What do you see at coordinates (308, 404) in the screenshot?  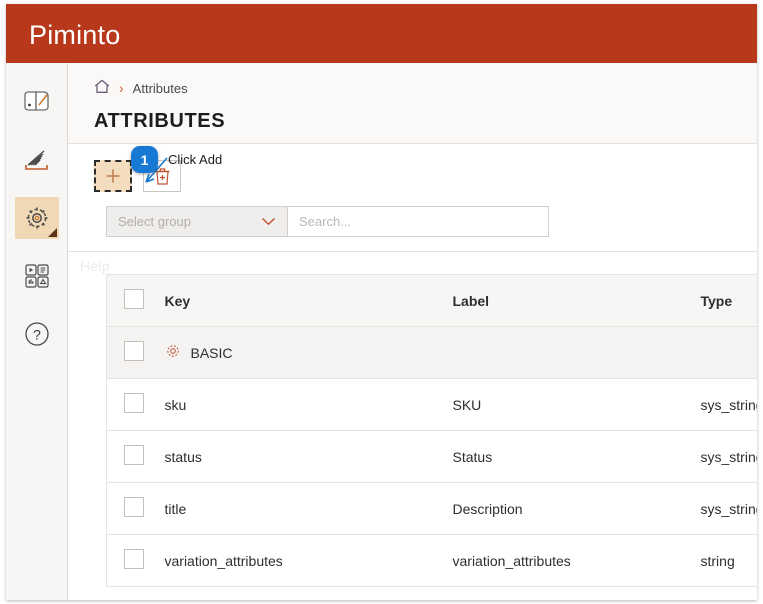 I see `cell-key: sku` at bounding box center [308, 404].